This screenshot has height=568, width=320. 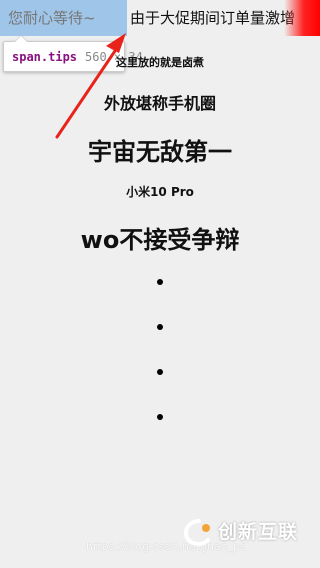 What do you see at coordinates (160, 240) in the screenshot?
I see `text-line-5: wo不接受争辩` at bounding box center [160, 240].